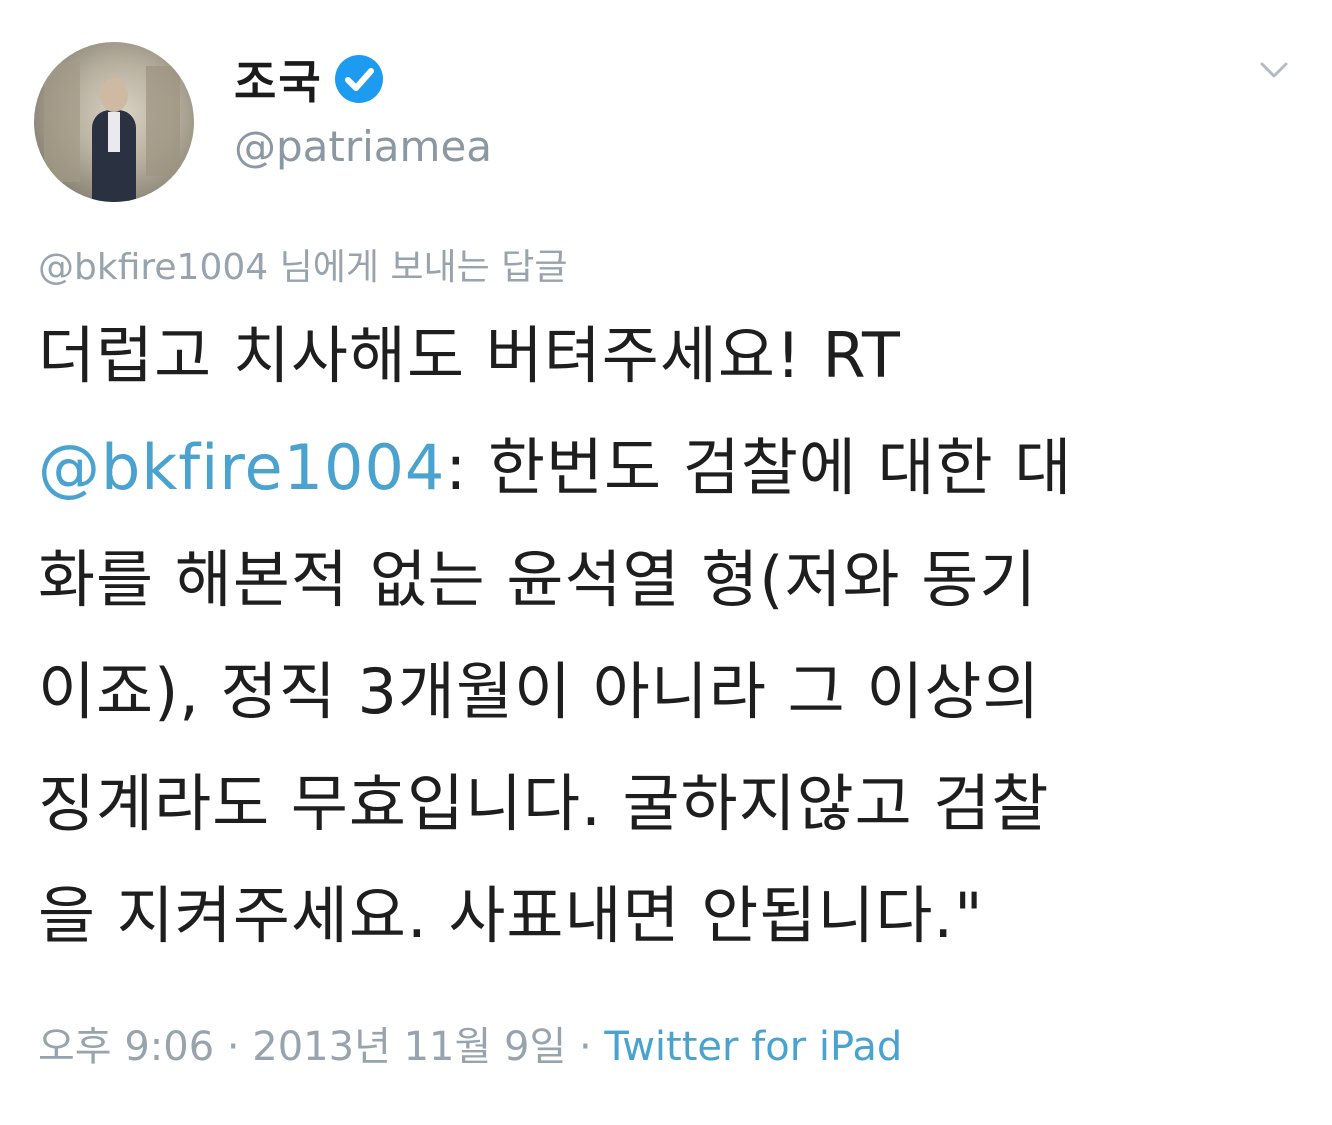 This screenshot has width=1332, height=1125. What do you see at coordinates (469, 355) in the screenshot?
I see `tweet-line-1: 더럽고 치사해도 버텨주세요! RT` at bounding box center [469, 355].